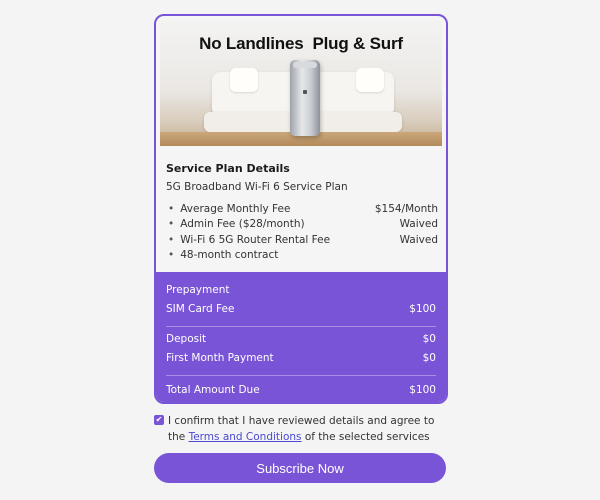 Image resolution: width=600 pixels, height=500 pixels. I want to click on deposit-value: $0, so click(429, 339).